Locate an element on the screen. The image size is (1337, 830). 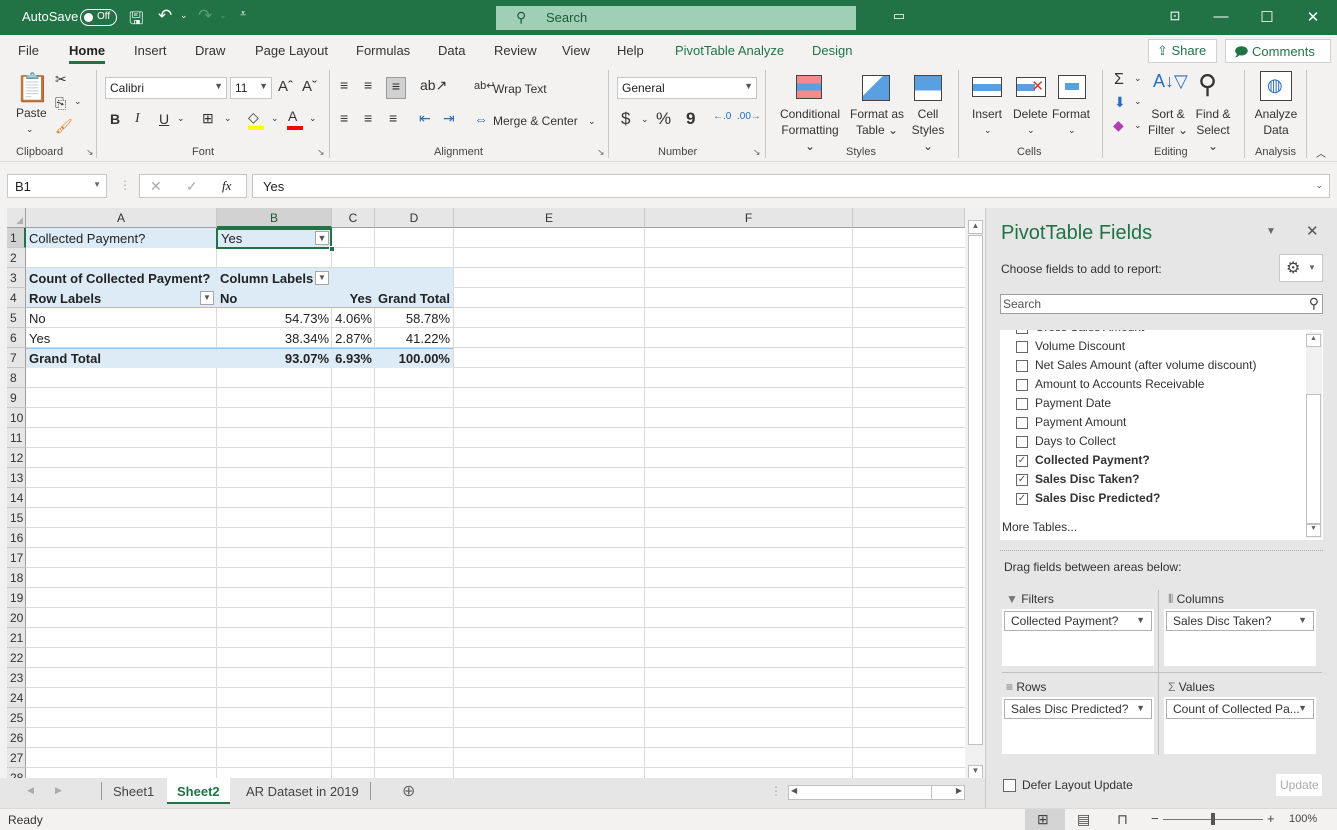
merge-dropdown-icon: ⌄ is located at coordinates (592, 121).